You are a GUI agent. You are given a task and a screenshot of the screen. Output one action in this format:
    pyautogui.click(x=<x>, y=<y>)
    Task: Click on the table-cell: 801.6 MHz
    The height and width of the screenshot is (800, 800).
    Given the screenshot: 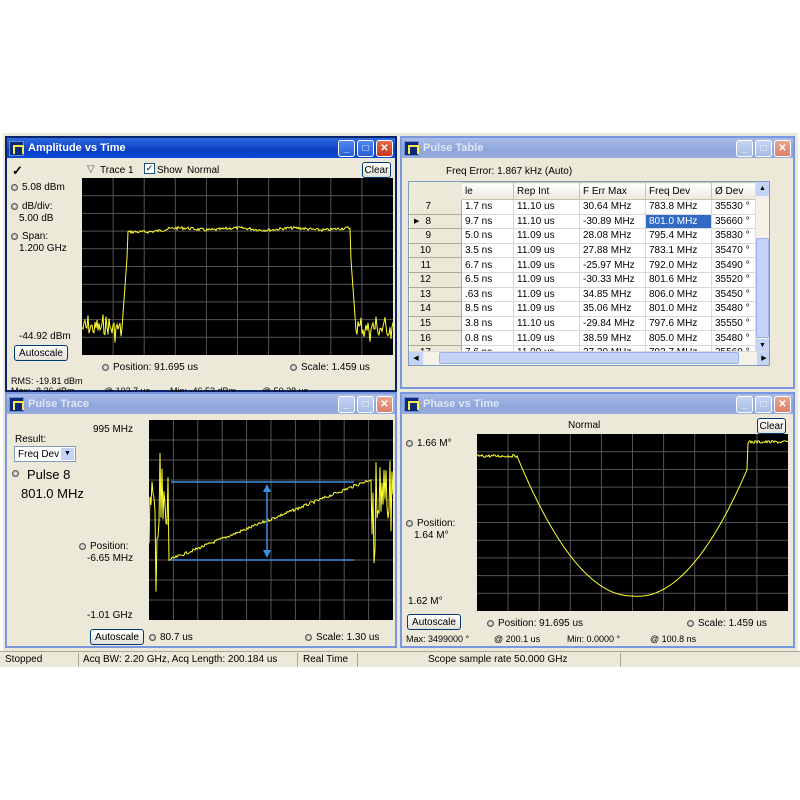 What is the action you would take?
    pyautogui.click(x=678, y=279)
    